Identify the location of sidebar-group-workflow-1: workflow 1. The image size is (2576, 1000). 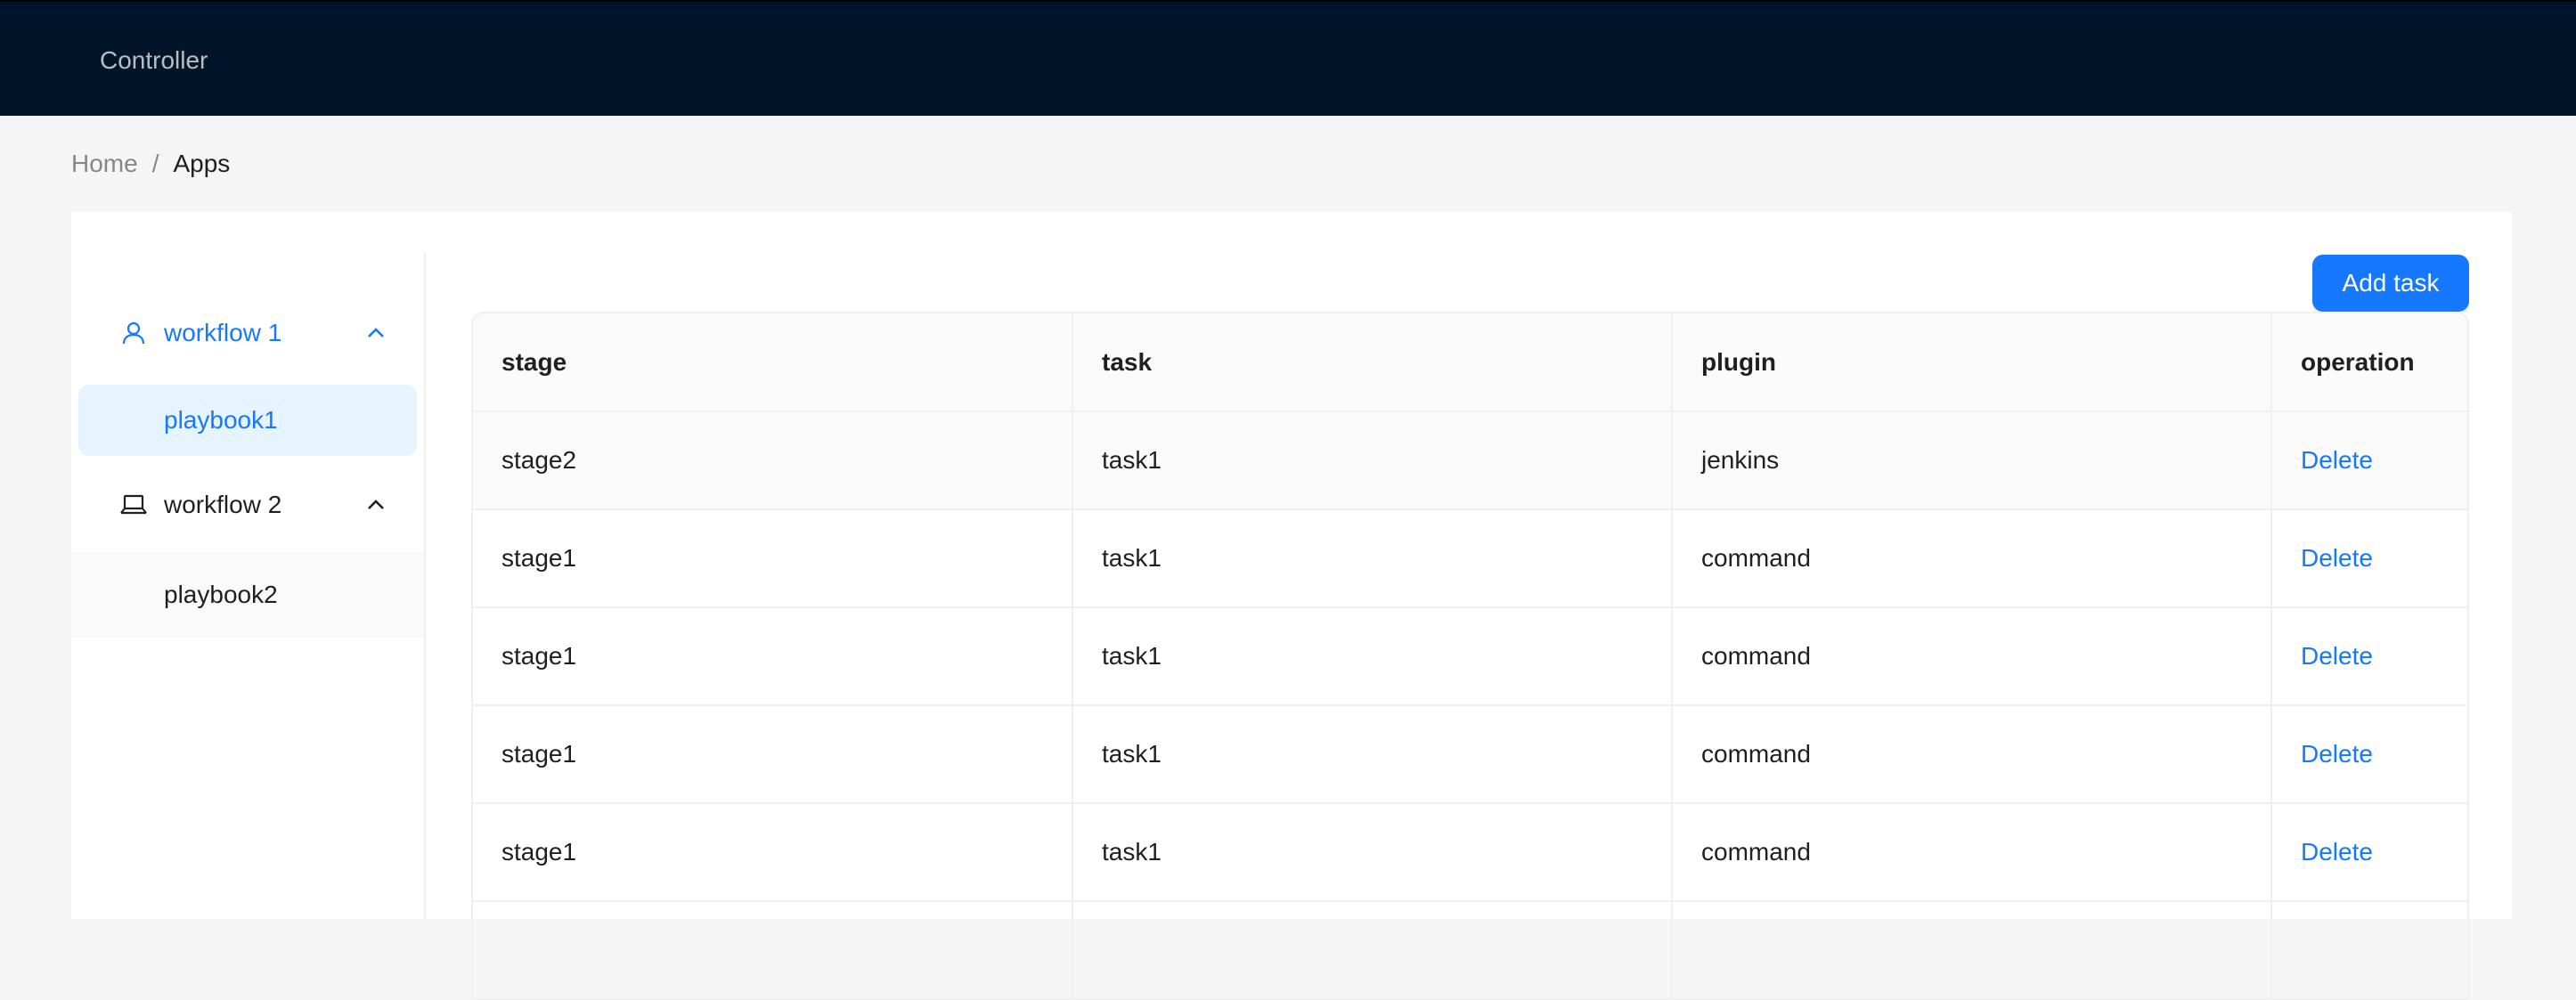
(248, 333).